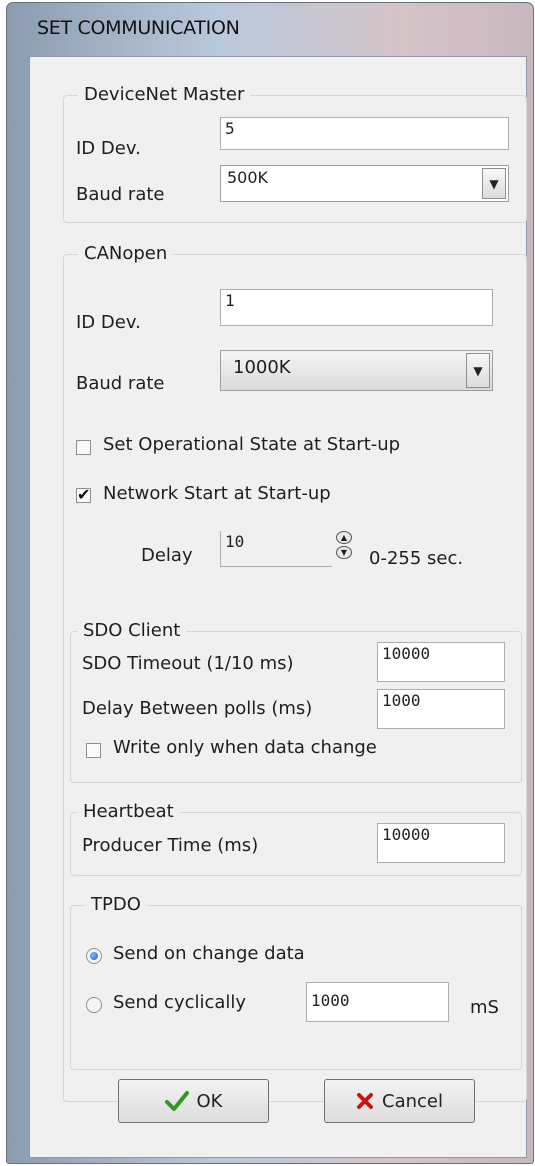  I want to click on set-operational-checkbox, so click(83, 447).